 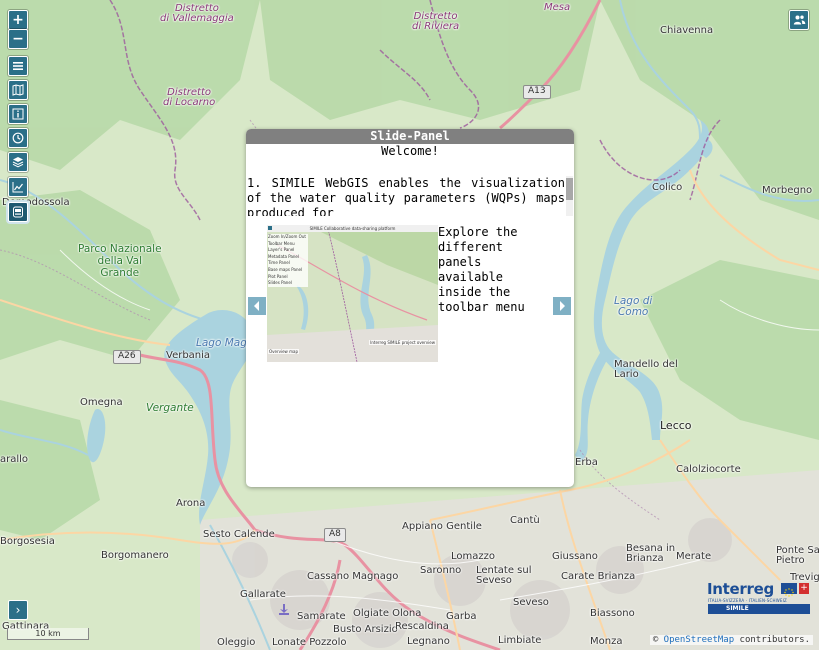 I want to click on place-label: Monza, so click(x=606, y=641).